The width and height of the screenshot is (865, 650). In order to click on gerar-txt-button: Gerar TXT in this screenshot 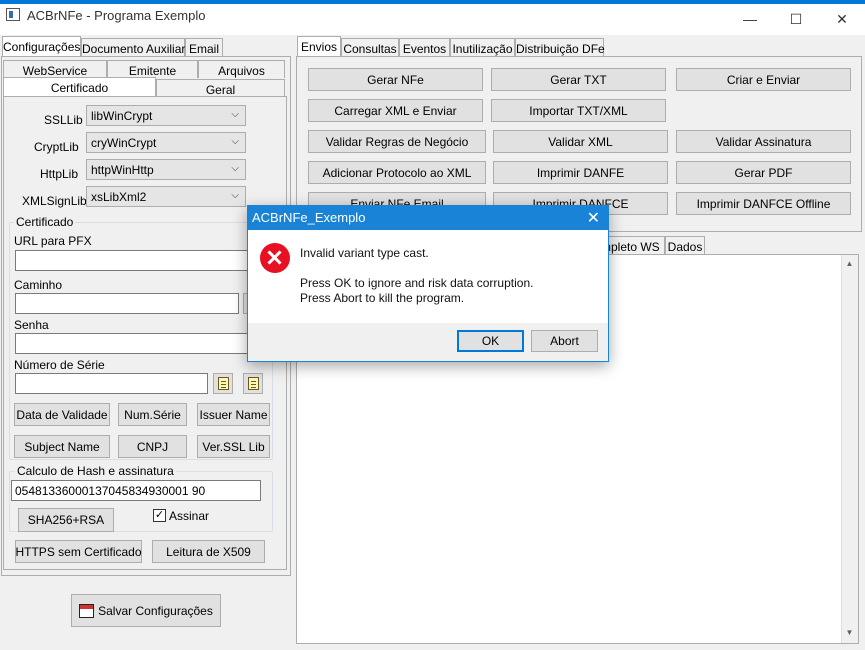, I will do `click(578, 79)`.